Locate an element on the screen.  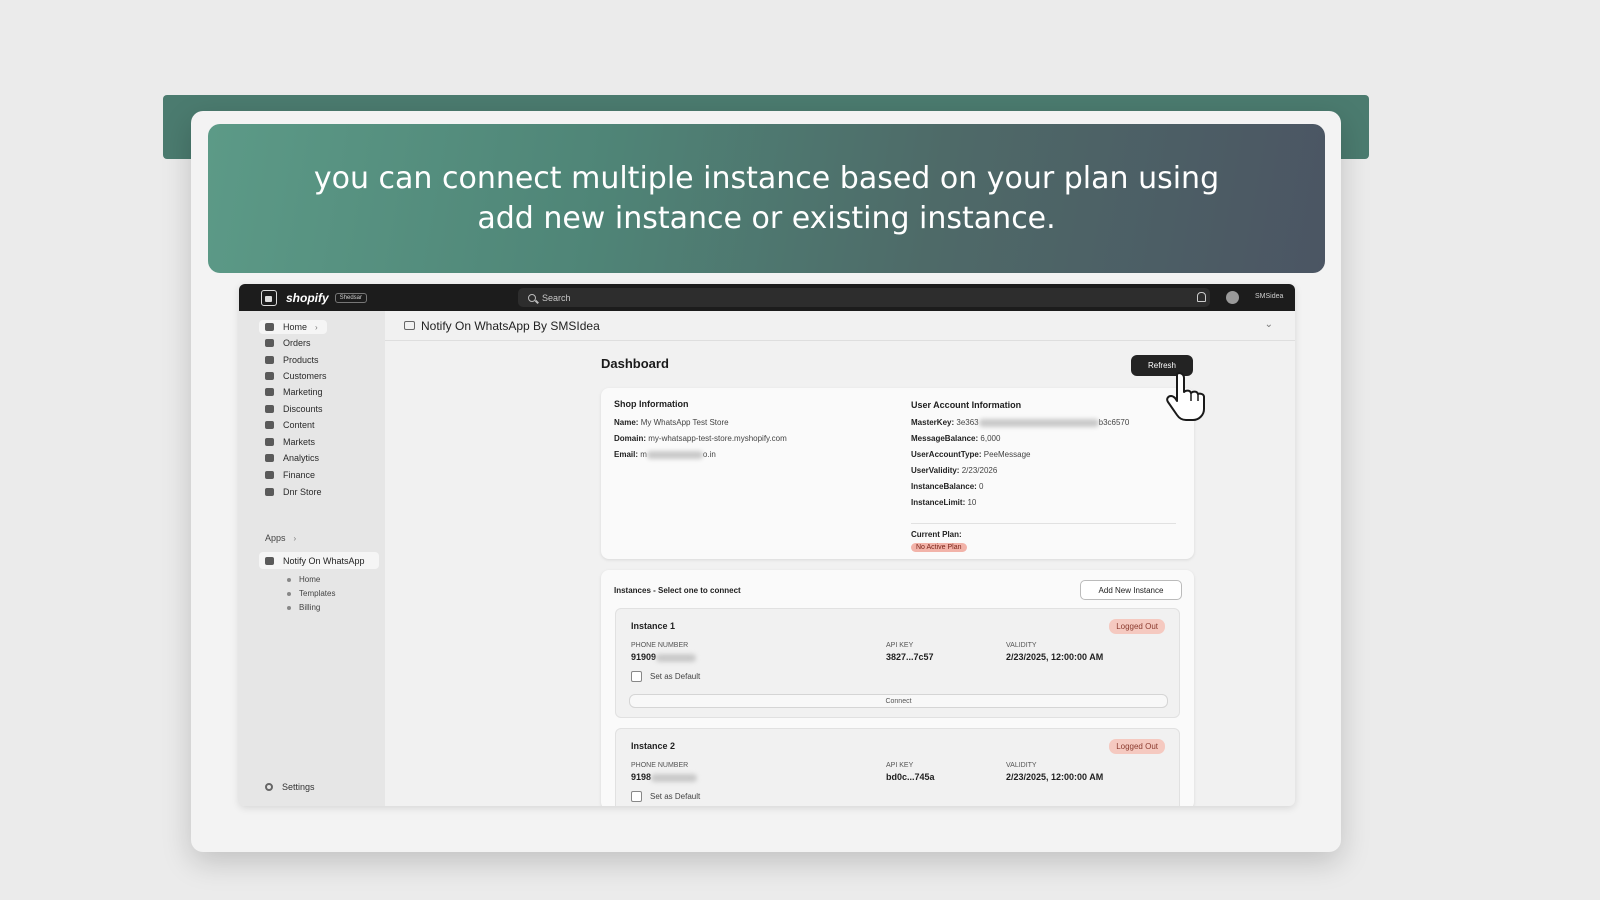
sidebar-item-content: Content is located at coordinates (290, 425).